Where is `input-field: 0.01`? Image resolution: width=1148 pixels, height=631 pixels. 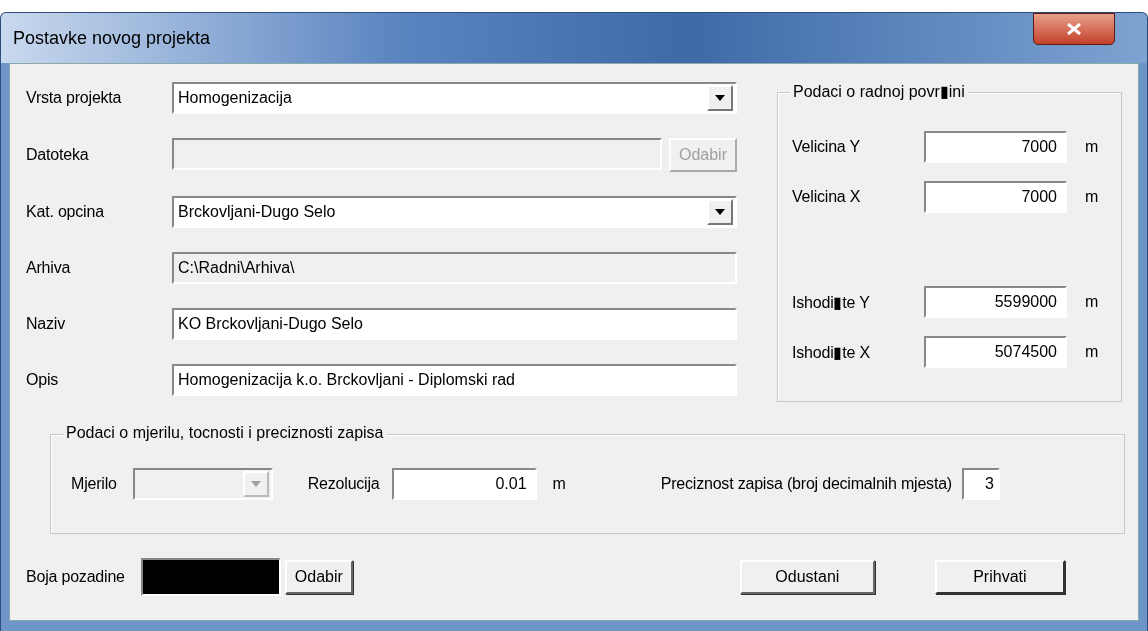 input-field: 0.01 is located at coordinates (464, 484).